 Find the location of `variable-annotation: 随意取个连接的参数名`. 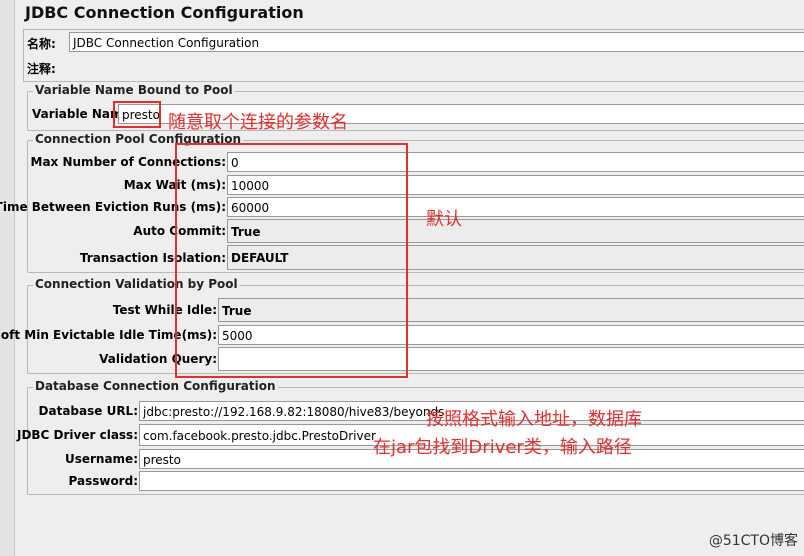

variable-annotation: 随意取个连接的参数名 is located at coordinates (258, 122).